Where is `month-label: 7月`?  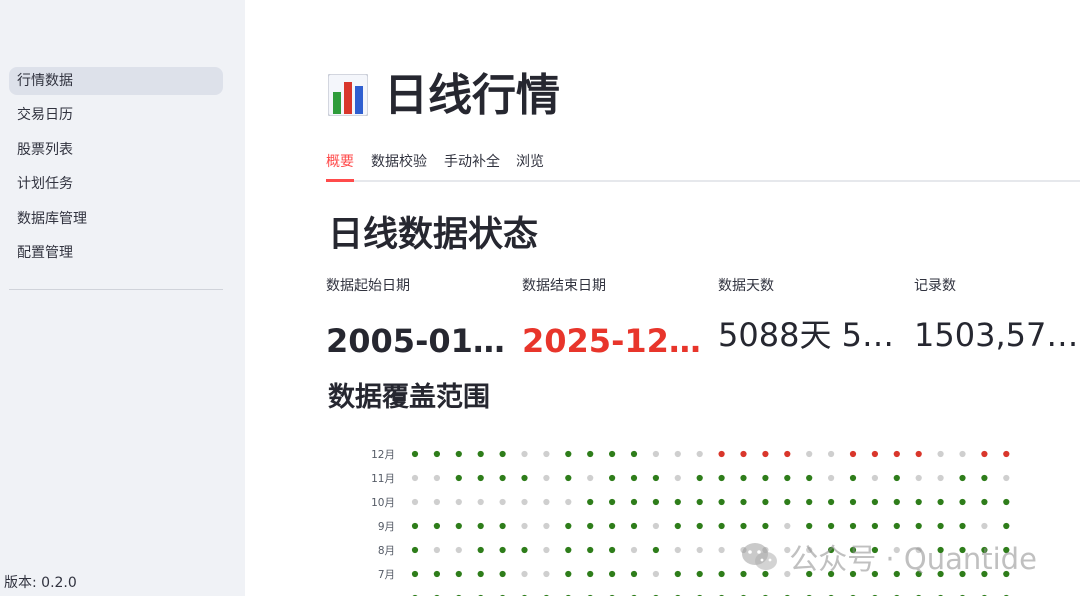
month-label: 7月 is located at coordinates (386, 575).